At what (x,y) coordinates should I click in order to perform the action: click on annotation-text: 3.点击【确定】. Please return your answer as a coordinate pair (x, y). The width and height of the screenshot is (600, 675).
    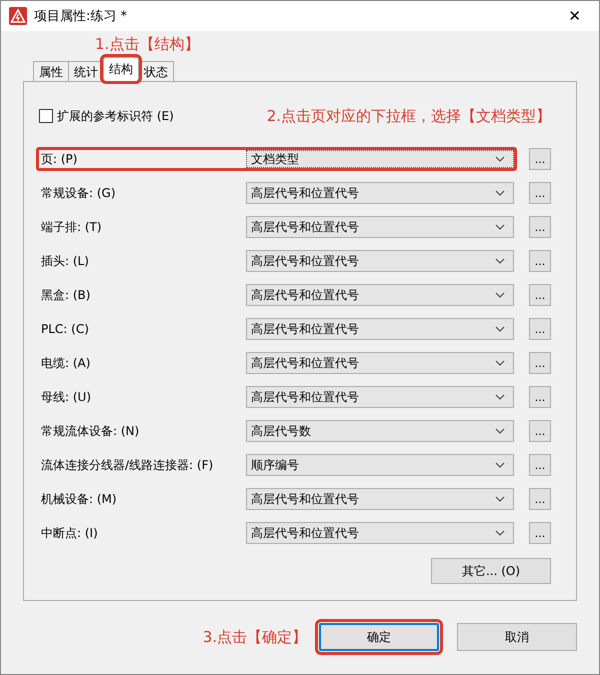
    Looking at the image, I should click on (254, 637).